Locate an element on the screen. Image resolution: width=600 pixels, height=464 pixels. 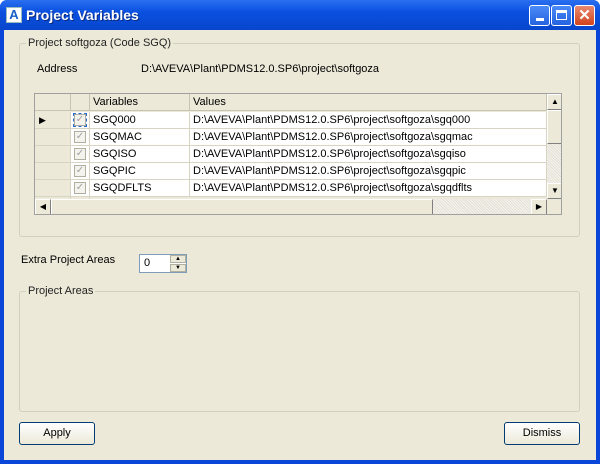
scroll-left-button: ◀ is located at coordinates (43, 206).